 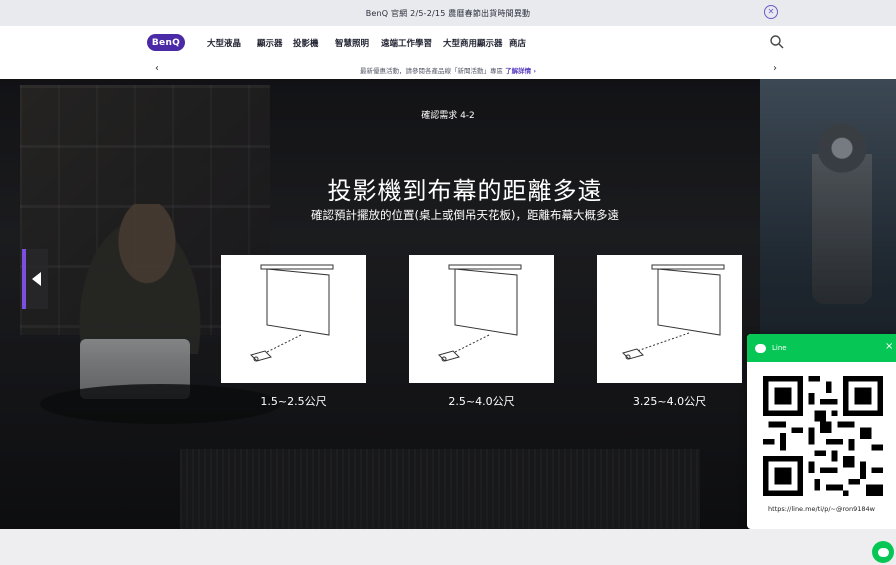 I want to click on line-url: https://line.me/ti/p/~@ron9184w, so click(x=821, y=509).